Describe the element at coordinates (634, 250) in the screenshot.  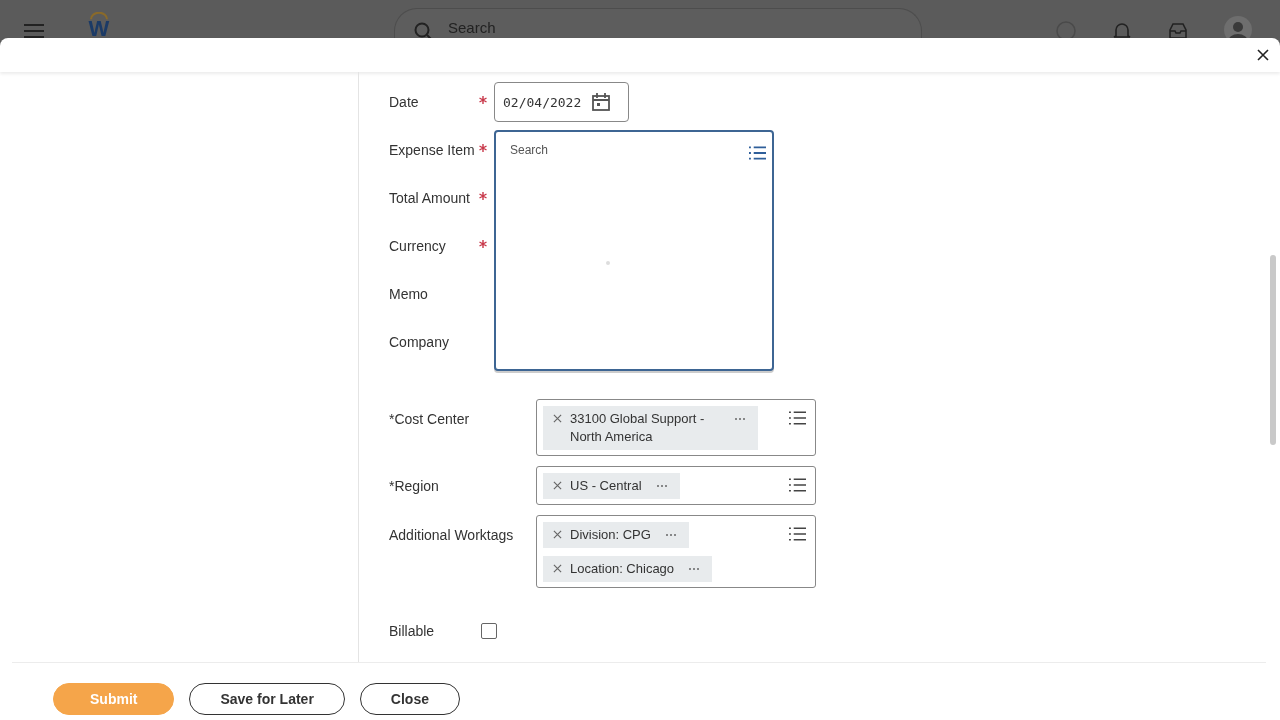
I see `search-dropdown: Search` at that location.